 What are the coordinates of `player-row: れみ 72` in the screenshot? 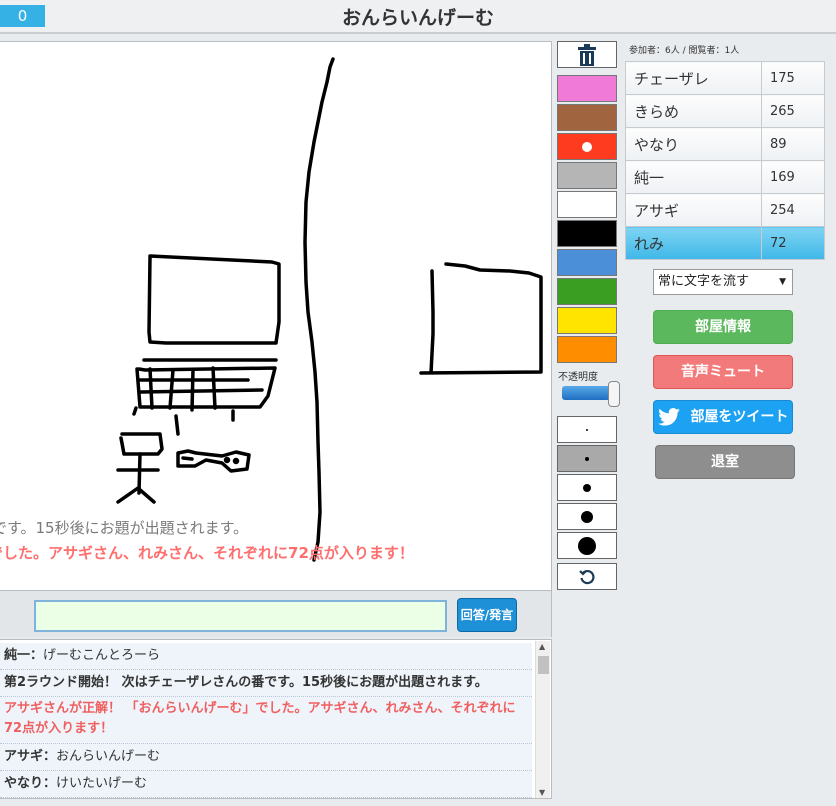 It's located at (725, 243).